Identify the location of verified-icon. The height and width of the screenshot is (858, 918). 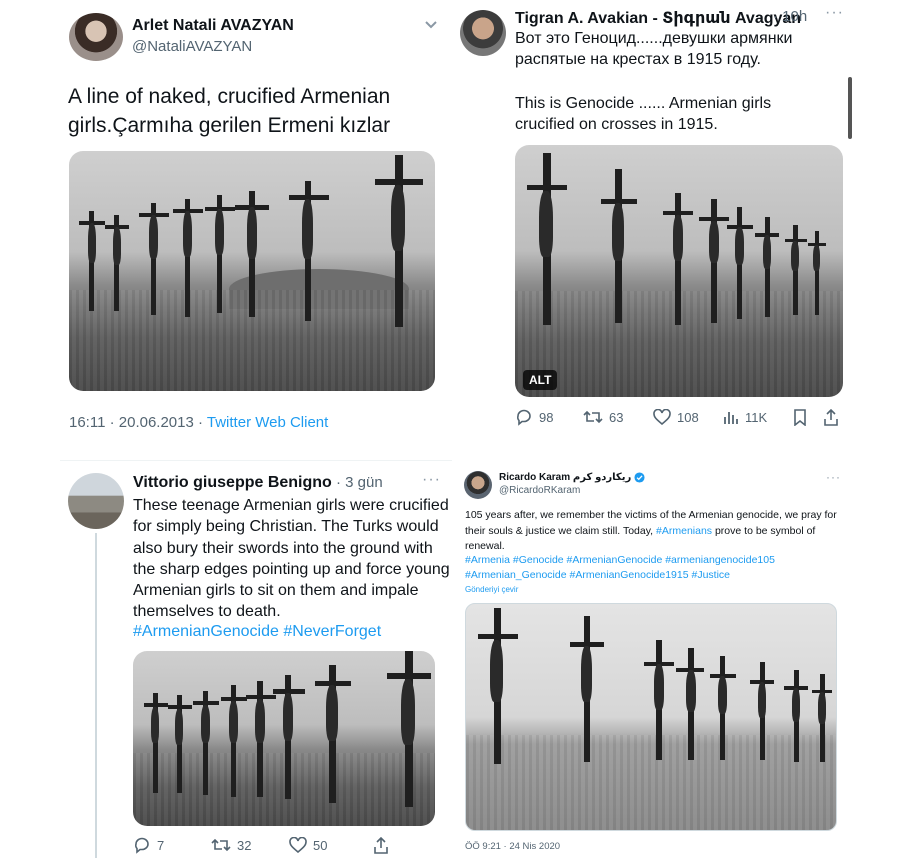
(639, 477).